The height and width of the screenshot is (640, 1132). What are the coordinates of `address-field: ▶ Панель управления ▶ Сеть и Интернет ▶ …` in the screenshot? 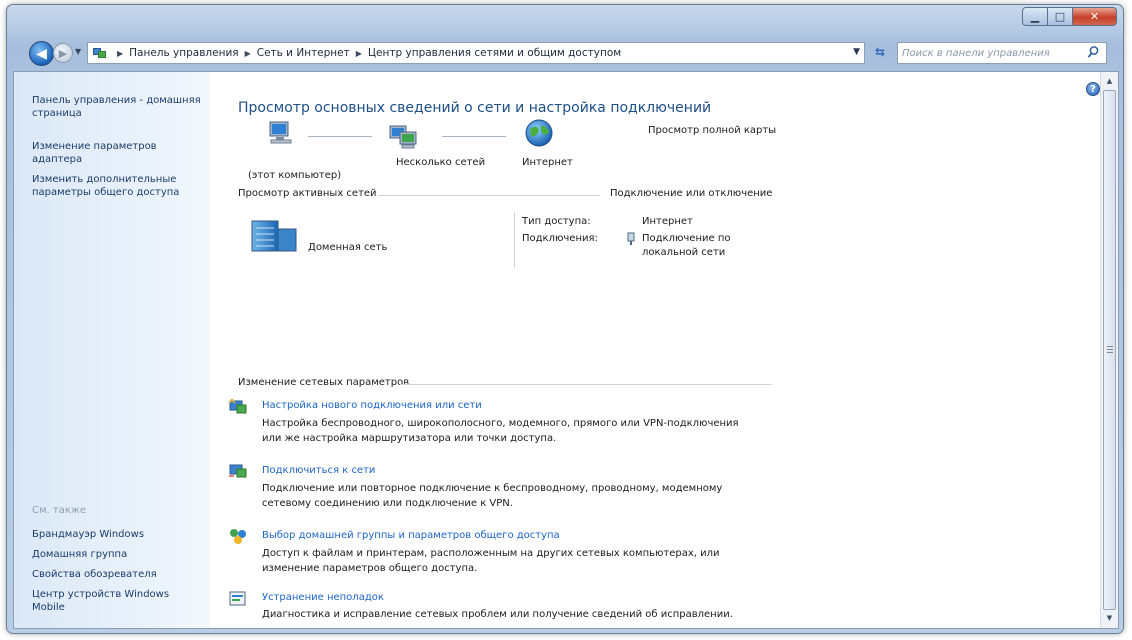 It's located at (476, 53).